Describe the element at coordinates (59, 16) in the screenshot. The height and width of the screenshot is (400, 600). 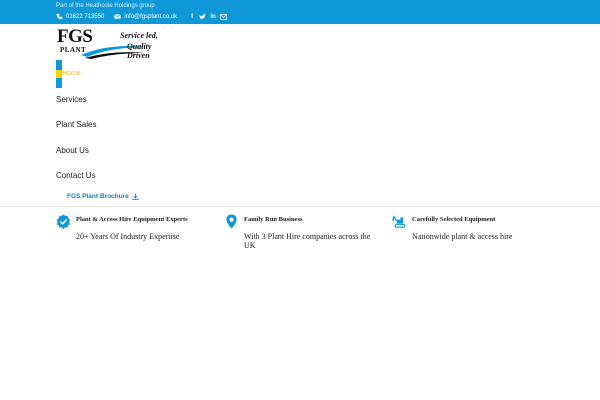
I see `phone-icon` at that location.